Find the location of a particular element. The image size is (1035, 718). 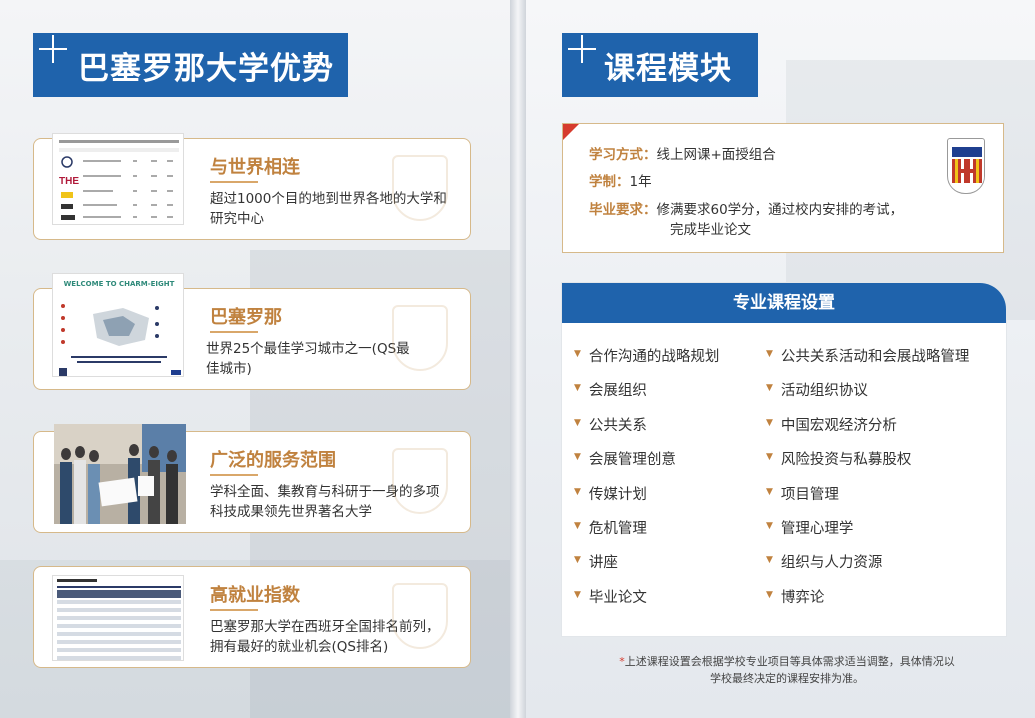

course-label: 会展组织 is located at coordinates (617, 391).